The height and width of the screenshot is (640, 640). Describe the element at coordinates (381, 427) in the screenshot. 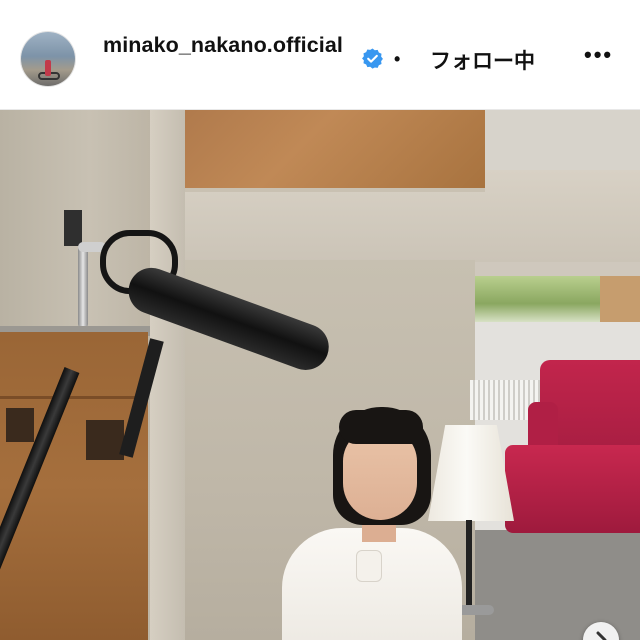

I see `photo-person-bangs` at that location.